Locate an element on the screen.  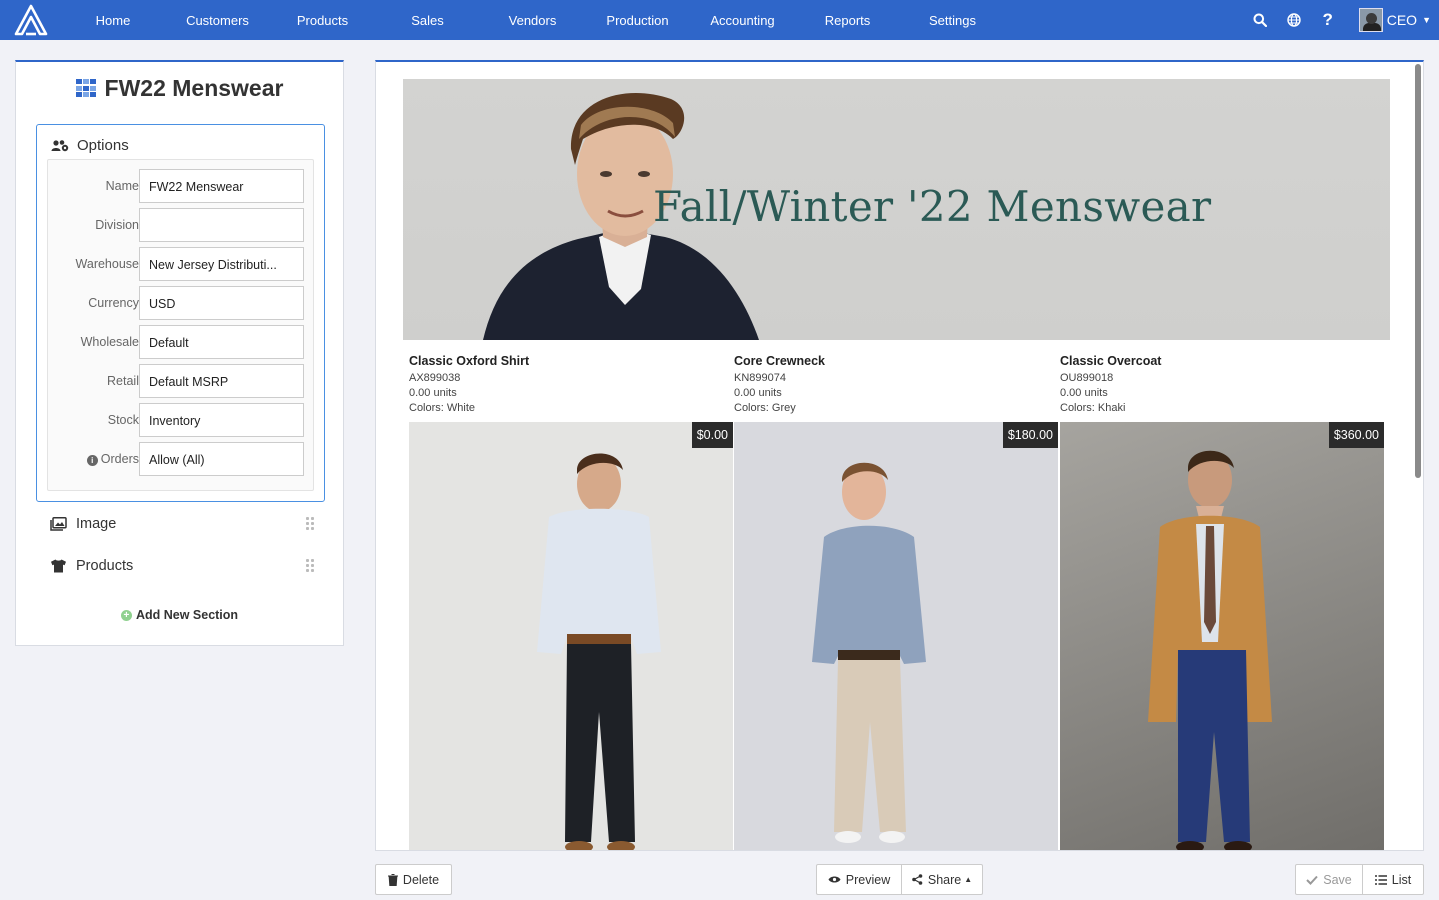
field-division: Division is located at coordinates (180, 225).